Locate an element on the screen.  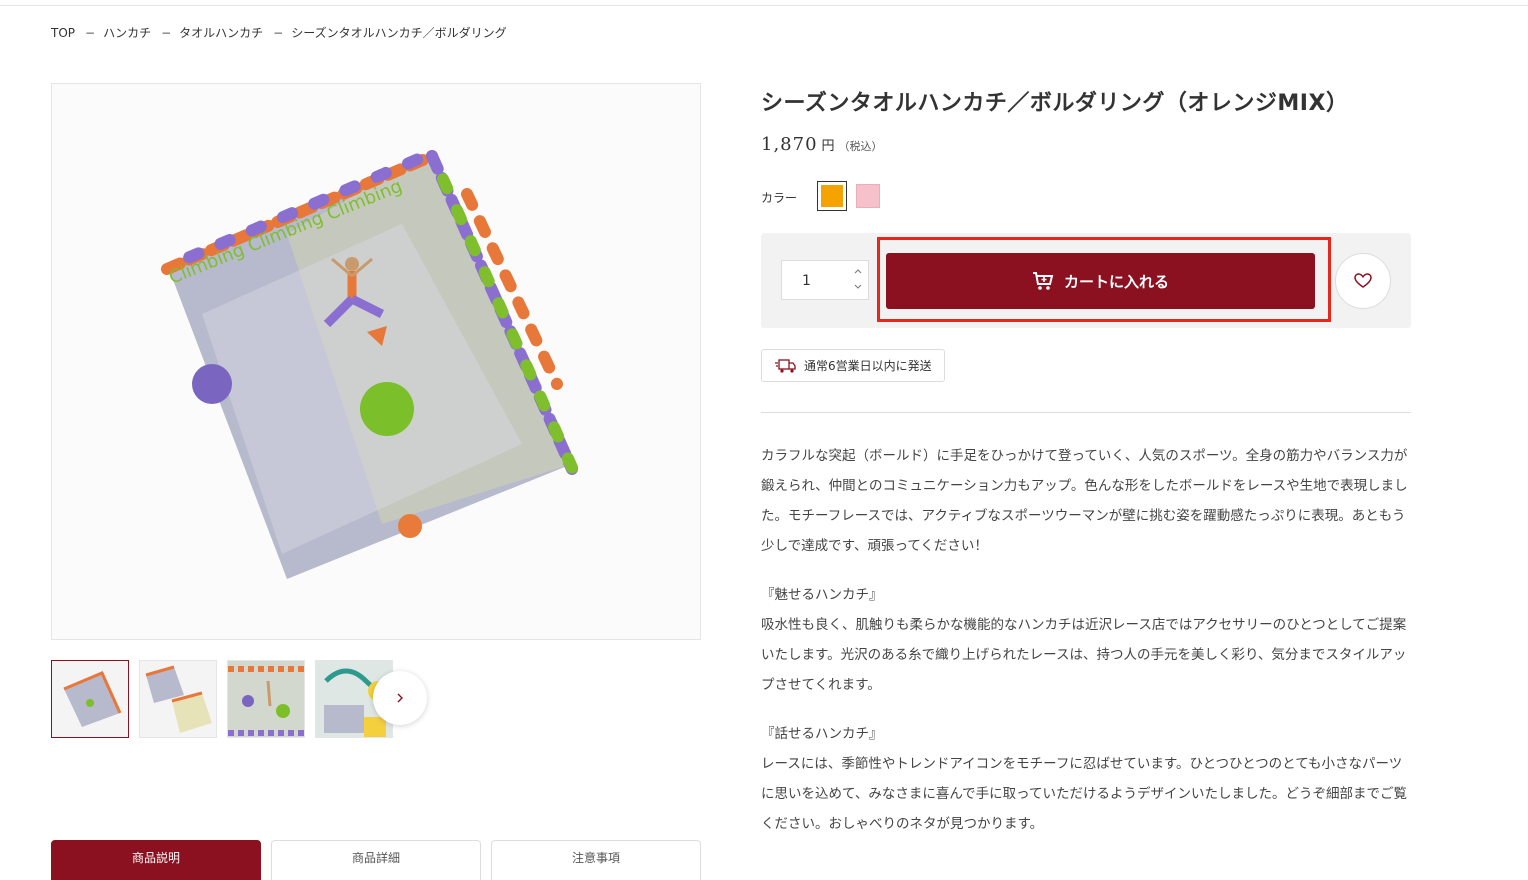
quantity-value: 1 is located at coordinates (806, 281).